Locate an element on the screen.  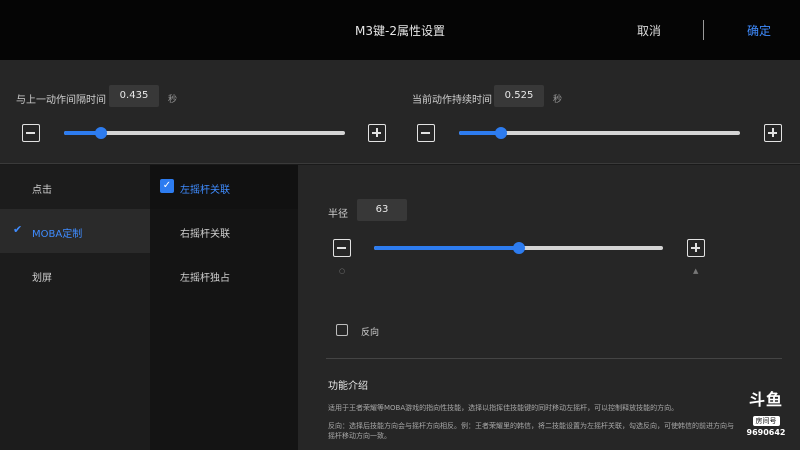
nav-item-swipe: 划屏 is located at coordinates (75, 275).